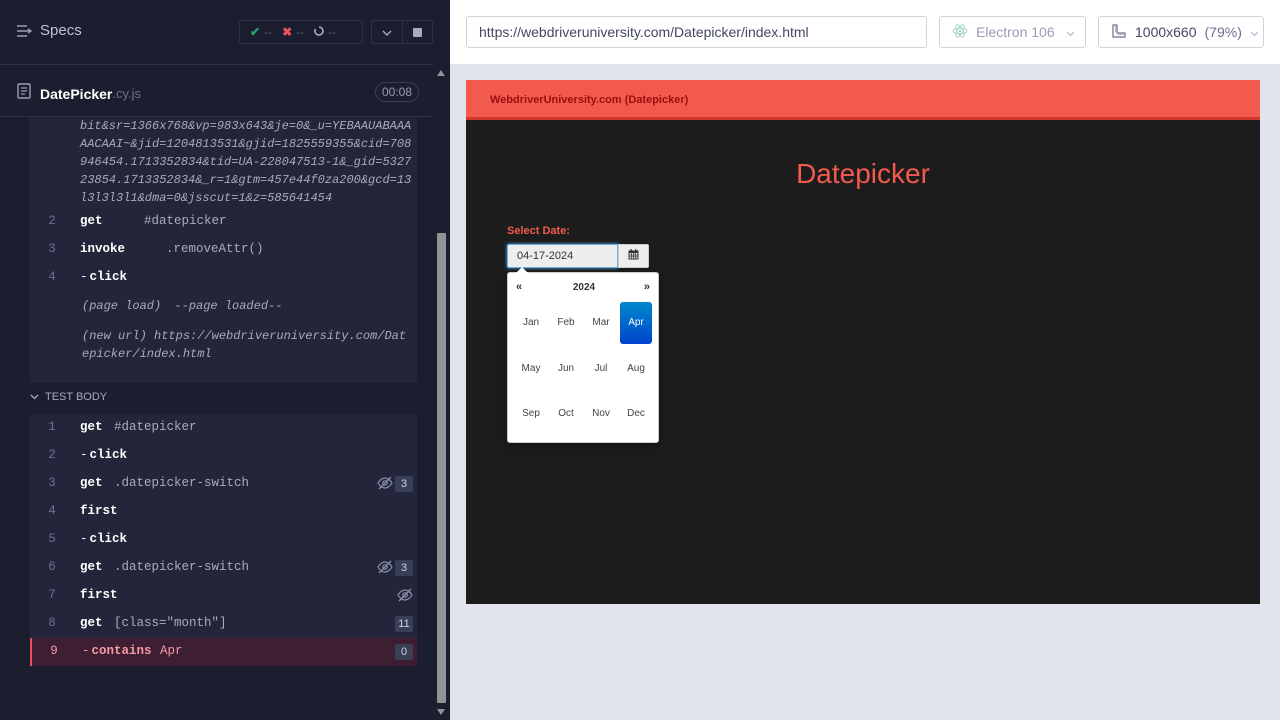 The height and width of the screenshot is (720, 1280). I want to click on pending-count: --, so click(320, 32).